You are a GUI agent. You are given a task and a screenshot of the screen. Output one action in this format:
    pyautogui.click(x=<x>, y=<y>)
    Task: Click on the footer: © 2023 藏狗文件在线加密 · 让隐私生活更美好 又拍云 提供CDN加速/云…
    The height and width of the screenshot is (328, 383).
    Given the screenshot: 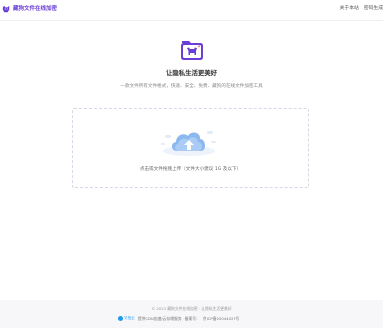 What is the action you would take?
    pyautogui.click(x=191, y=314)
    